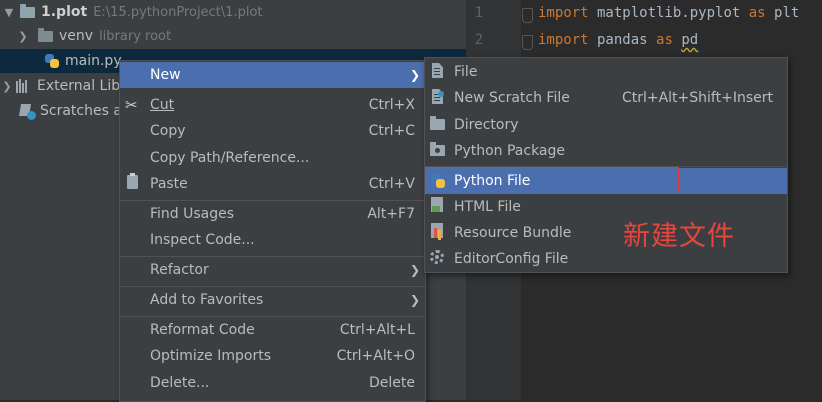 The image size is (822, 402). I want to click on menu-item-find-usages: Find Usages Alt+F7, so click(272, 214).